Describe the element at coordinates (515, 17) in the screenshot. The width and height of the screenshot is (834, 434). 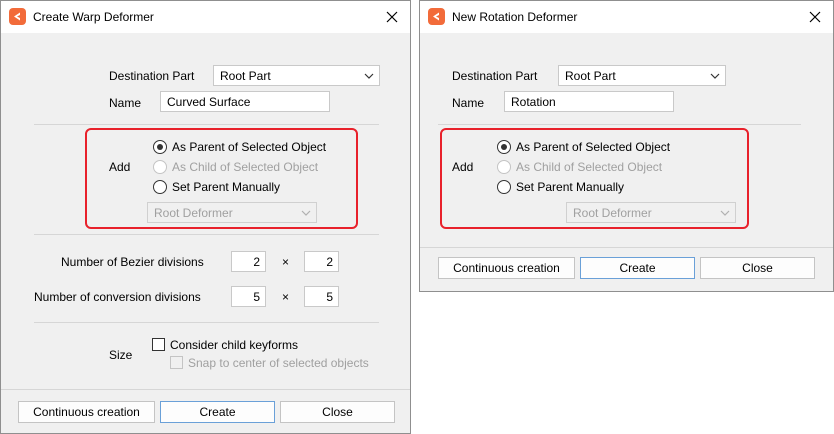
I see `dialog-title: New Rotation Deformer` at that location.